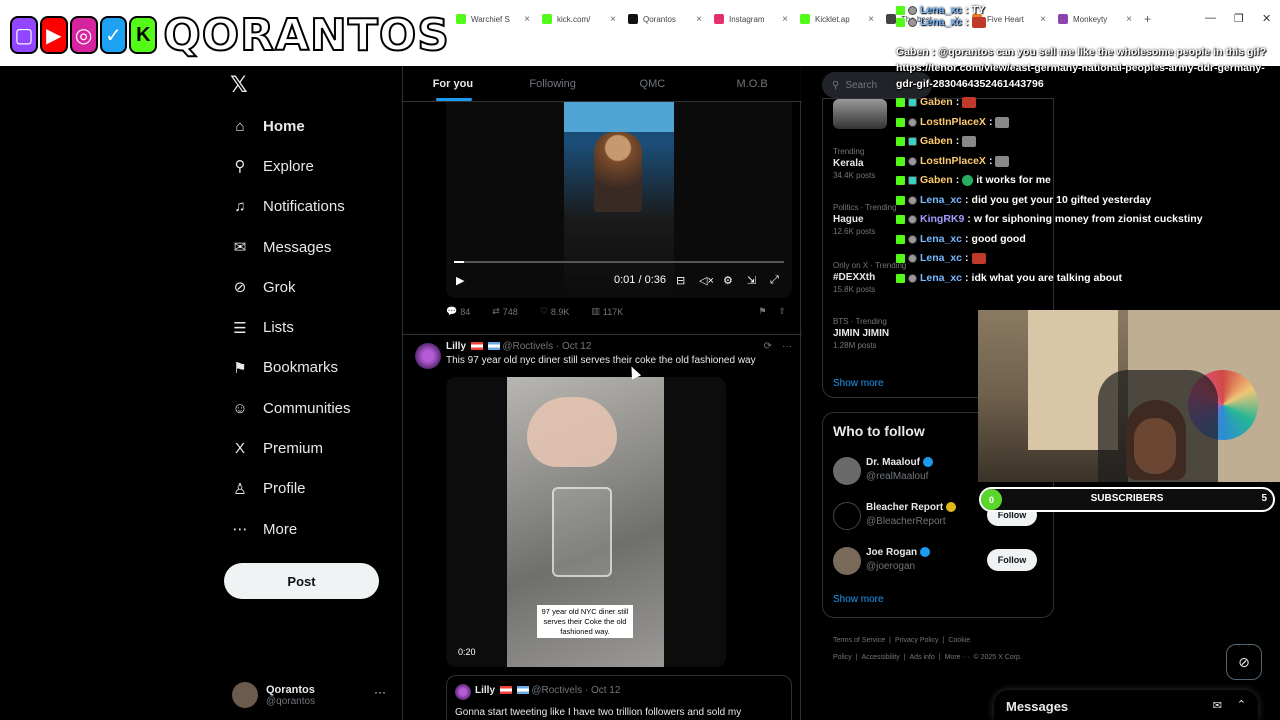 This screenshot has width=1280, height=720. Describe the element at coordinates (527, 346) in the screenshot. I see `tweet-author-handle: @Roctivels` at that location.